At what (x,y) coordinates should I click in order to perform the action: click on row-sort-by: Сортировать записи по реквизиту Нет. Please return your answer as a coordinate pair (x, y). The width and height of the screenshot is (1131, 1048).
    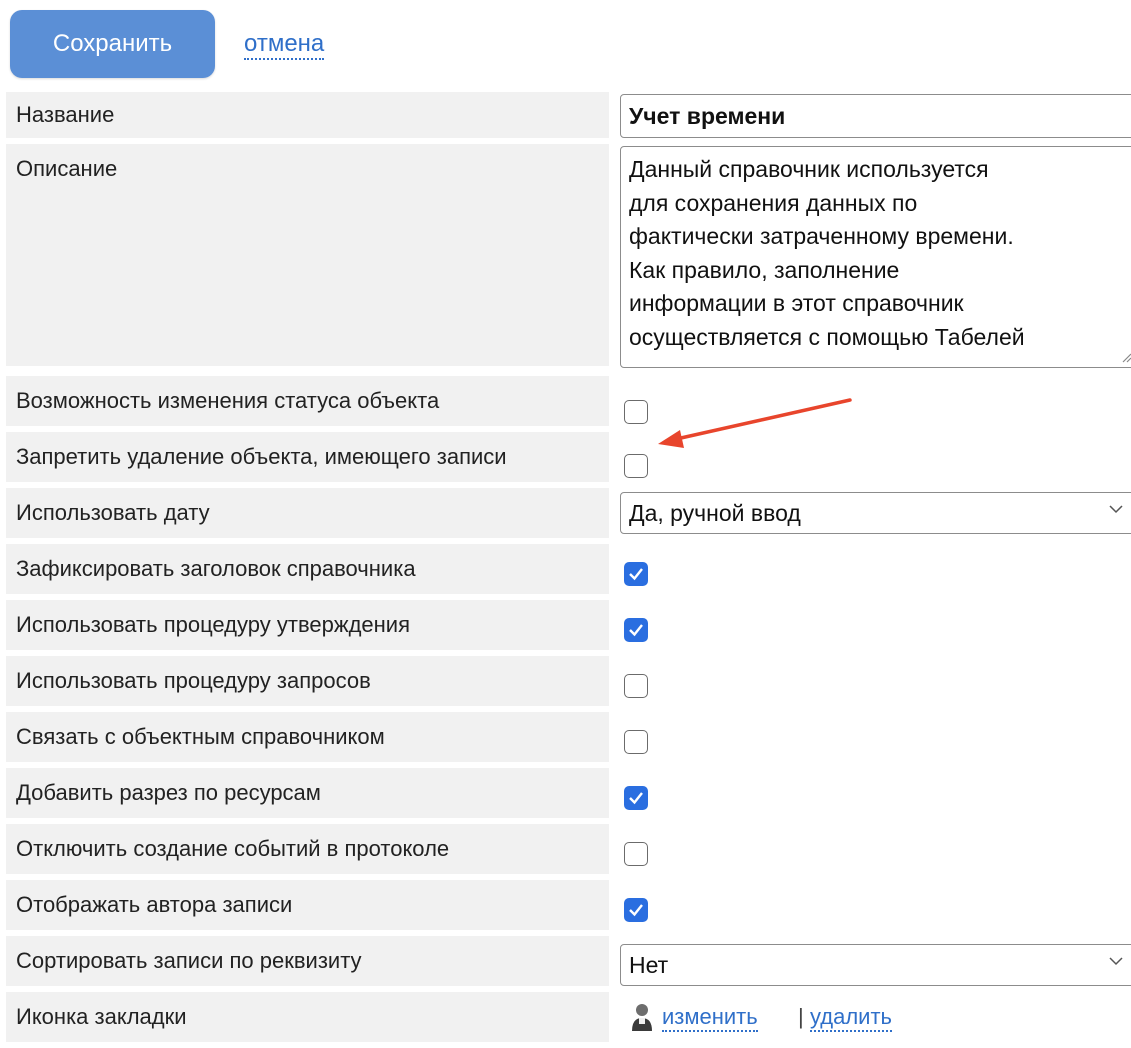
    Looking at the image, I should click on (568, 962).